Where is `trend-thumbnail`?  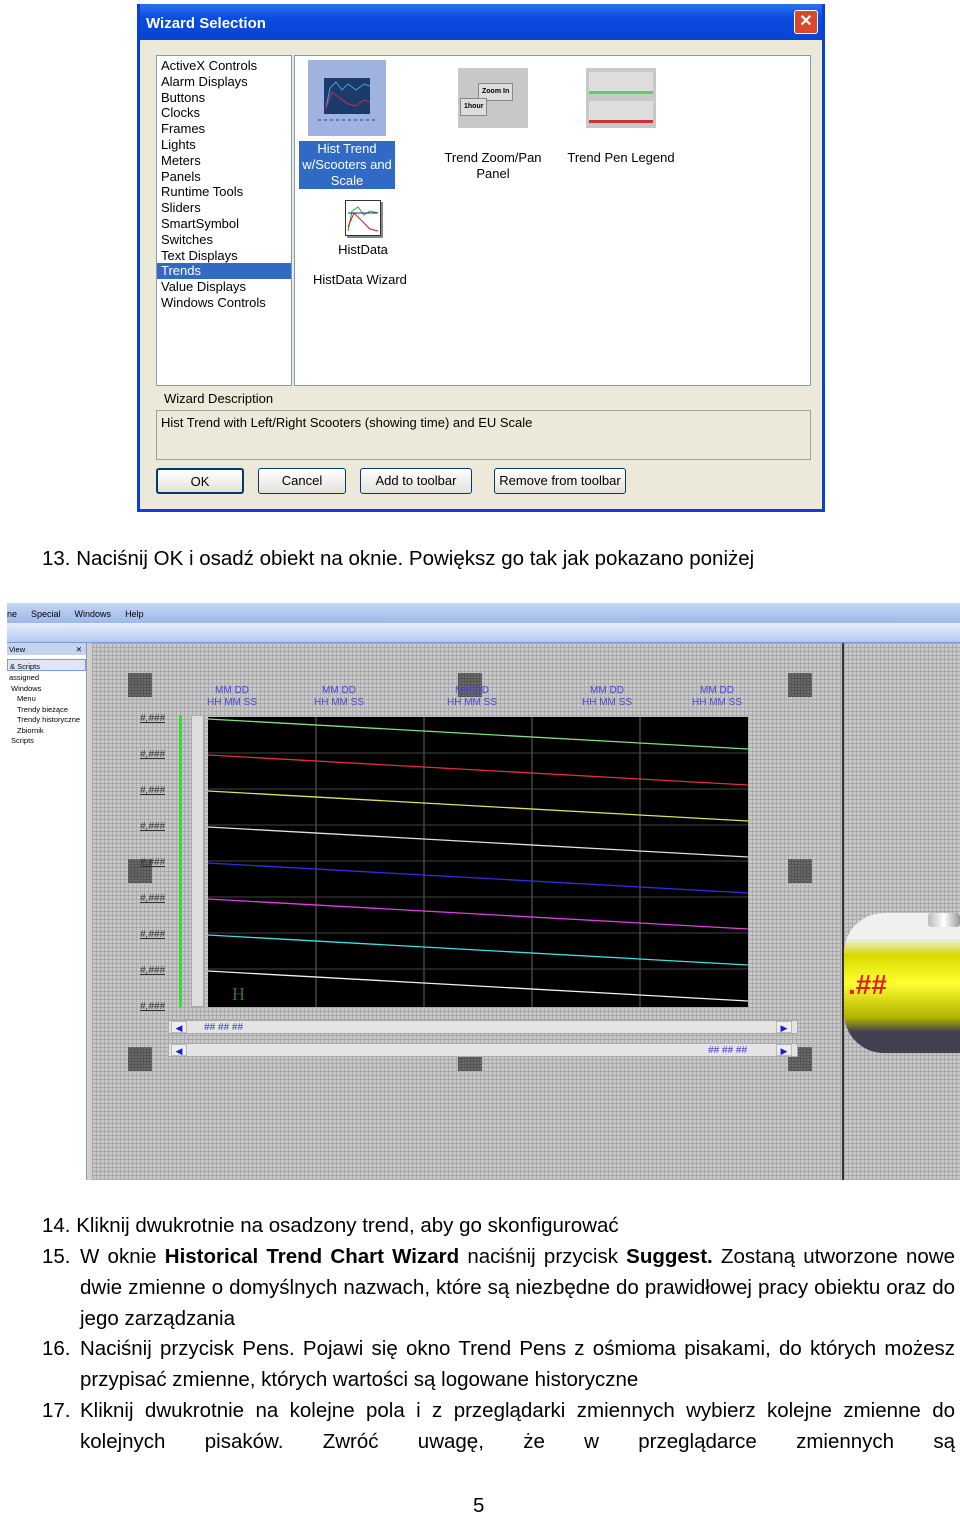 trend-thumbnail is located at coordinates (347, 99).